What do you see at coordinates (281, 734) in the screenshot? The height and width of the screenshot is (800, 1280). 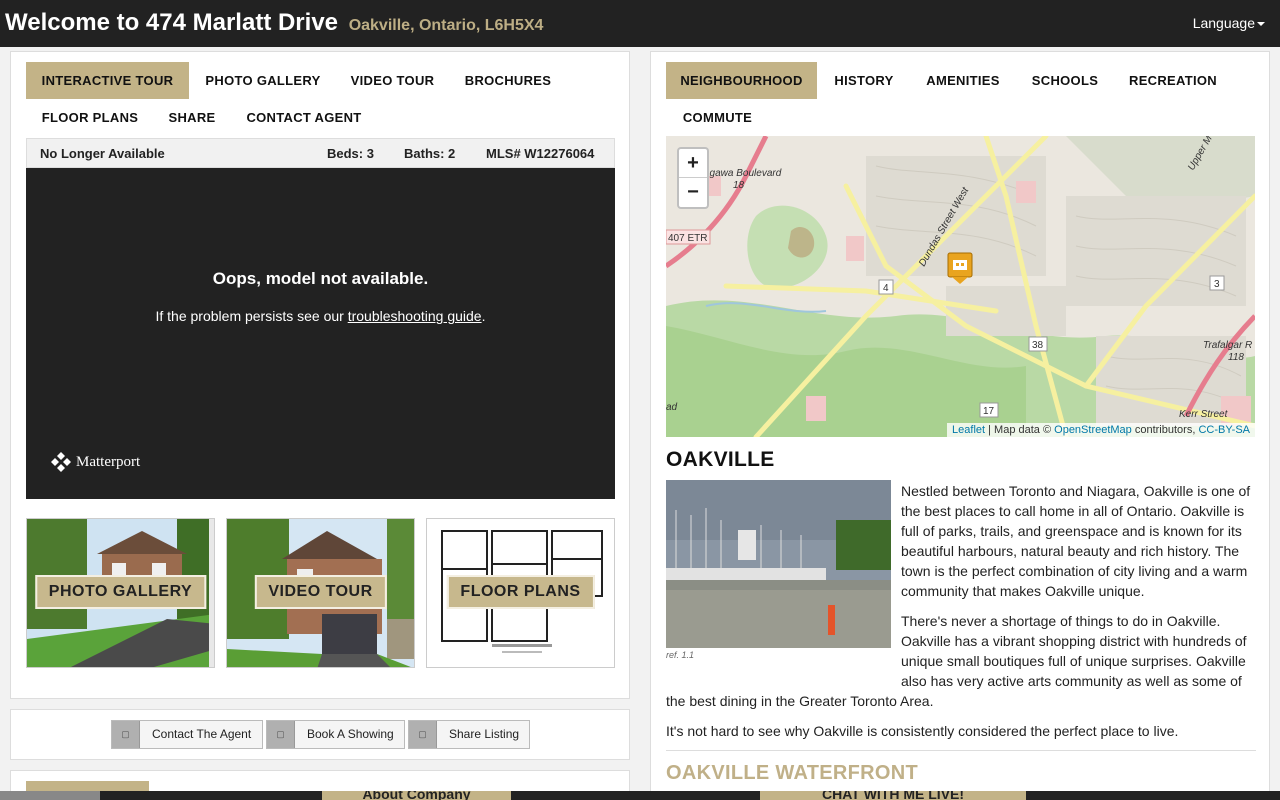 I see `calendar-icon: ▢` at bounding box center [281, 734].